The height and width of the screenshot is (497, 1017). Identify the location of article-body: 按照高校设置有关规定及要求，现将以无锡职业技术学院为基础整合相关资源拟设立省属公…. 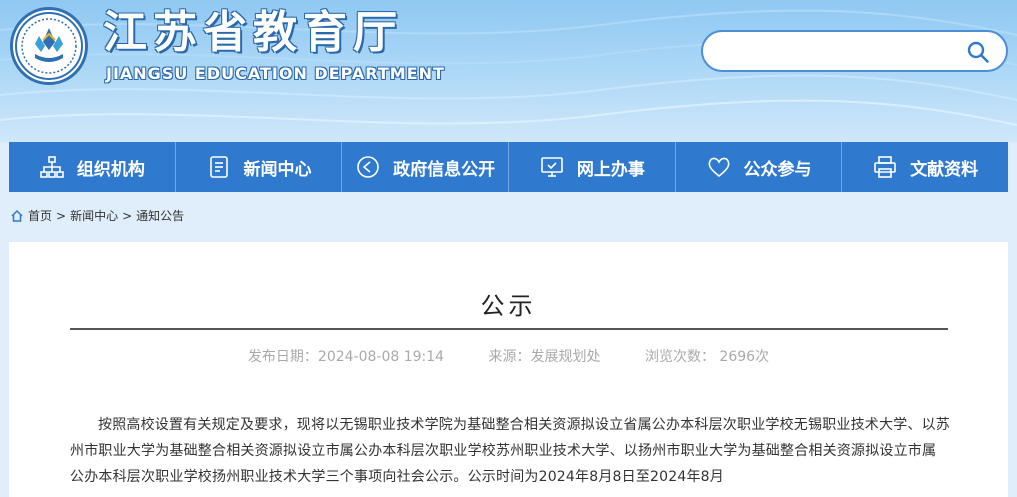
(510, 451).